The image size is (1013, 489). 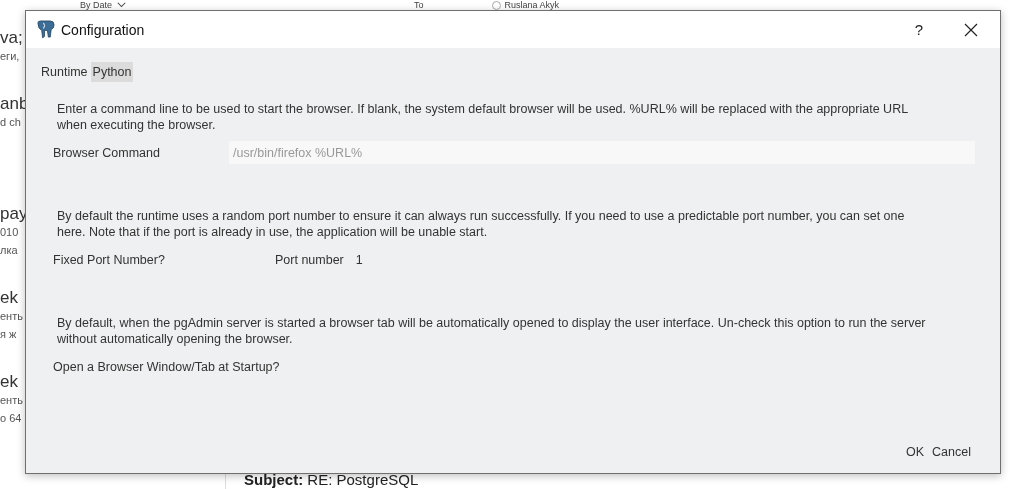 I want to click on help-button: ?, so click(x=918, y=29).